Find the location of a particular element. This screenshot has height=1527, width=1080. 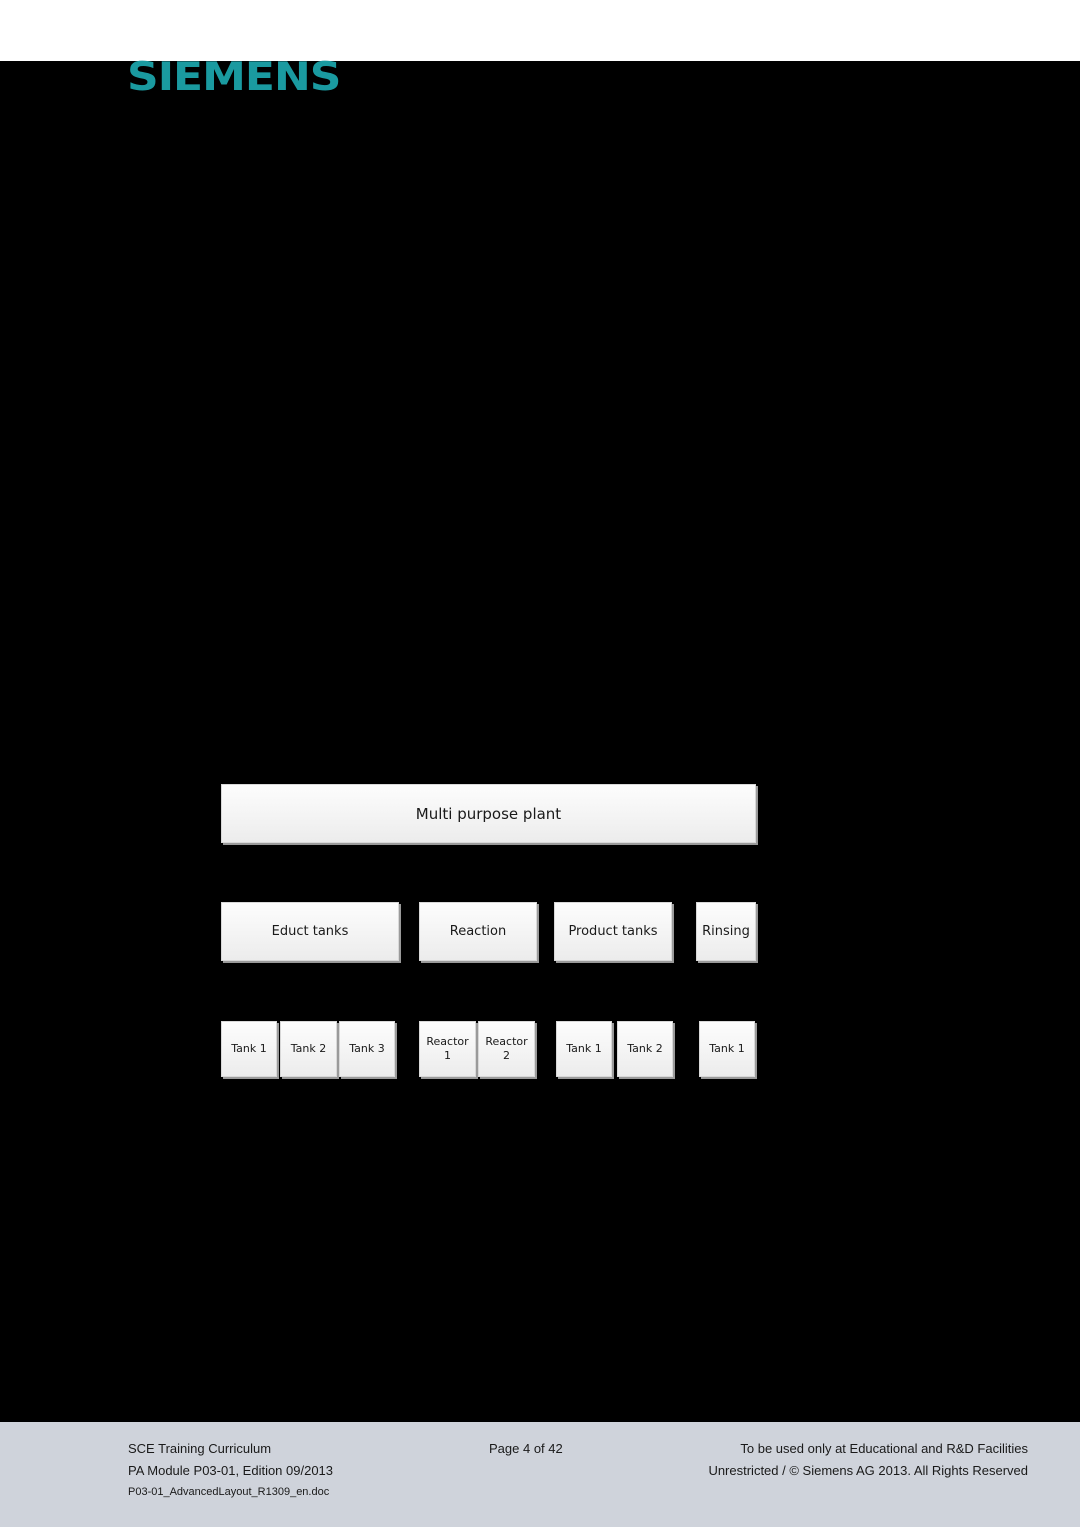

footer-module-edition: PA Module P03-01, Edition 09/2013 is located at coordinates (231, 1470).